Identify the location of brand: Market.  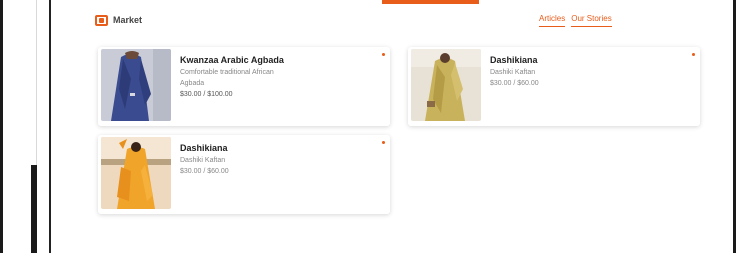
(118, 20).